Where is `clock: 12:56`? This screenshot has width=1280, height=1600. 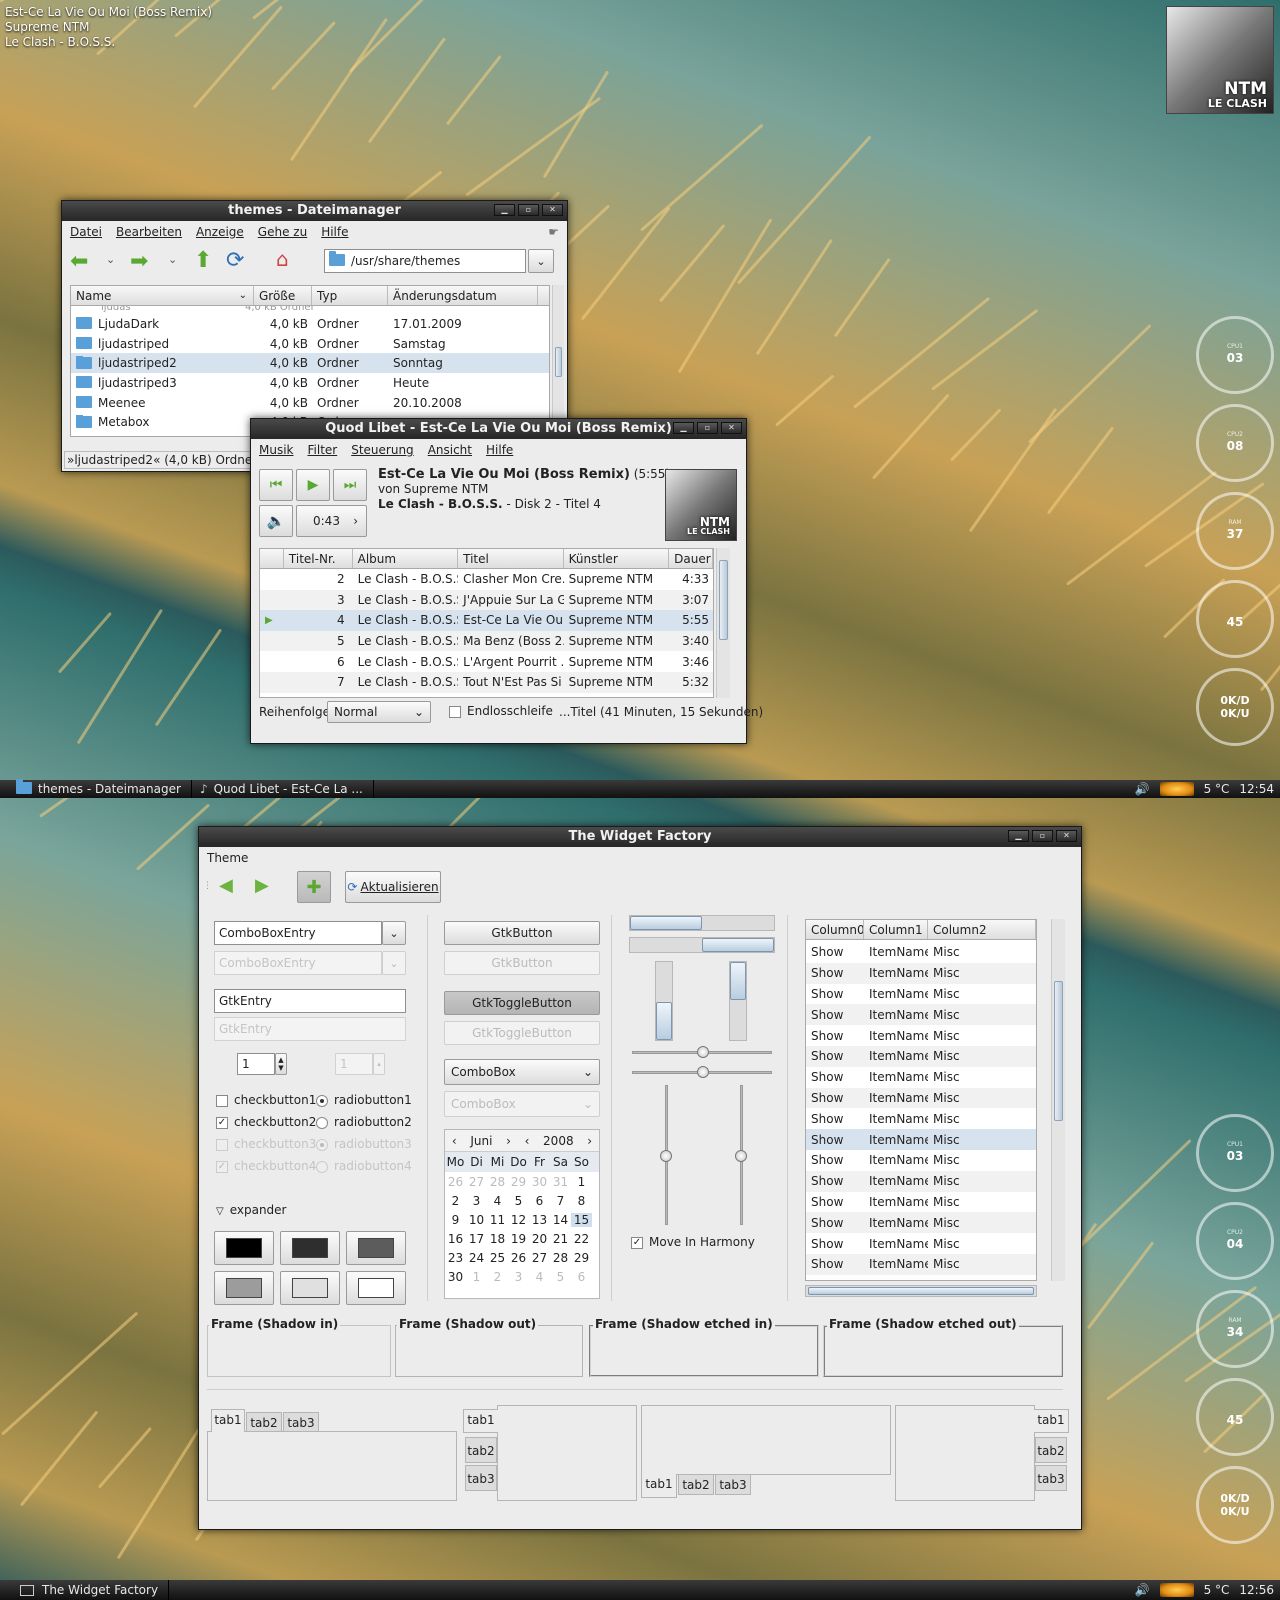 clock: 12:56 is located at coordinates (1256, 1590).